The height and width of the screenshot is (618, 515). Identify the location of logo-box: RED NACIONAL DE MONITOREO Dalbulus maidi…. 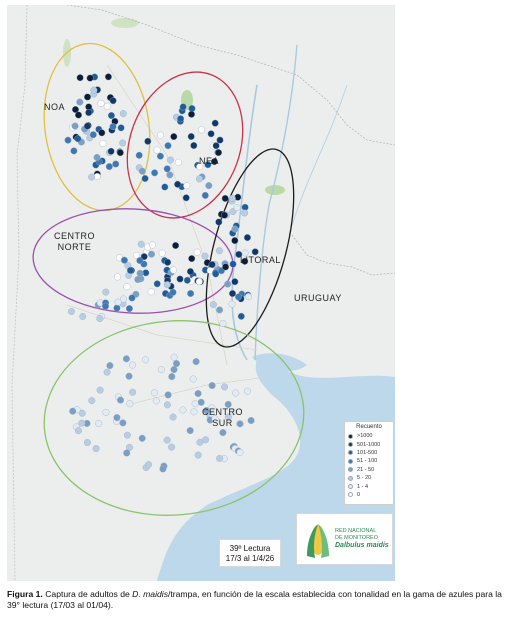
(344, 539).